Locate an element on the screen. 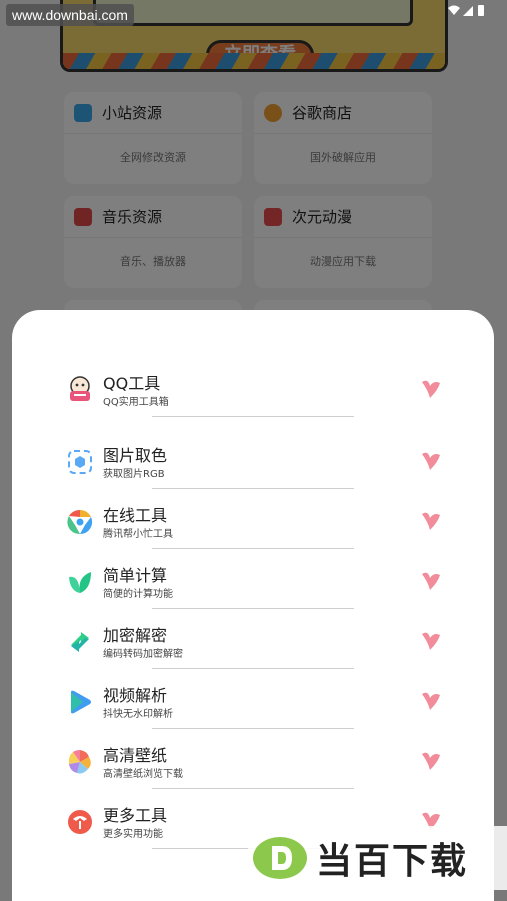 Image resolution: width=507 pixels, height=901 pixels. color-picker-icon is located at coordinates (80, 462).